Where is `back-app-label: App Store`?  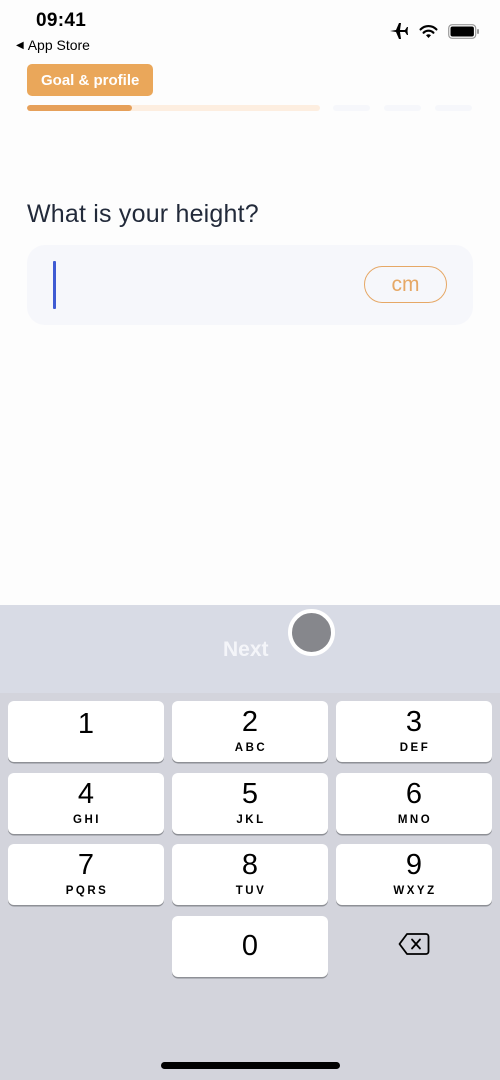 back-app-label: App Store is located at coordinates (58, 45).